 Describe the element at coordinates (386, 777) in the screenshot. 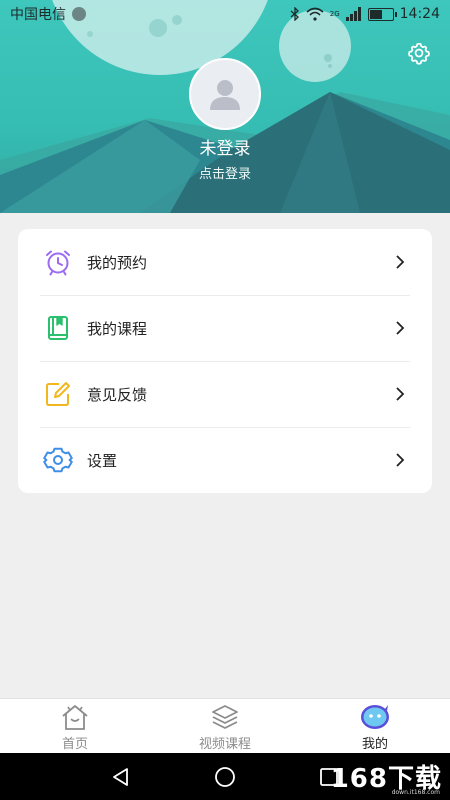

I see `watermark-logo: 168下载 down.it168.com` at that location.